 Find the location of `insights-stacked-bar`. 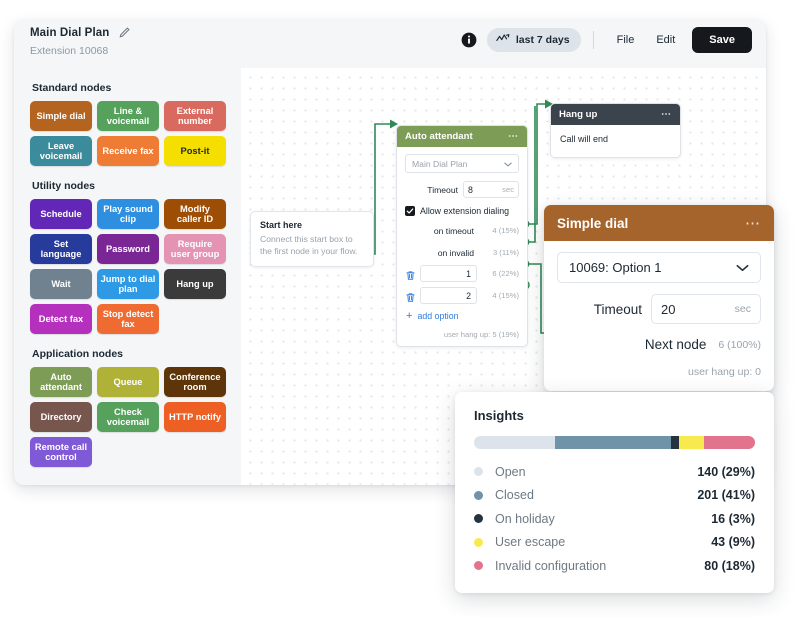

insights-stacked-bar is located at coordinates (614, 442).